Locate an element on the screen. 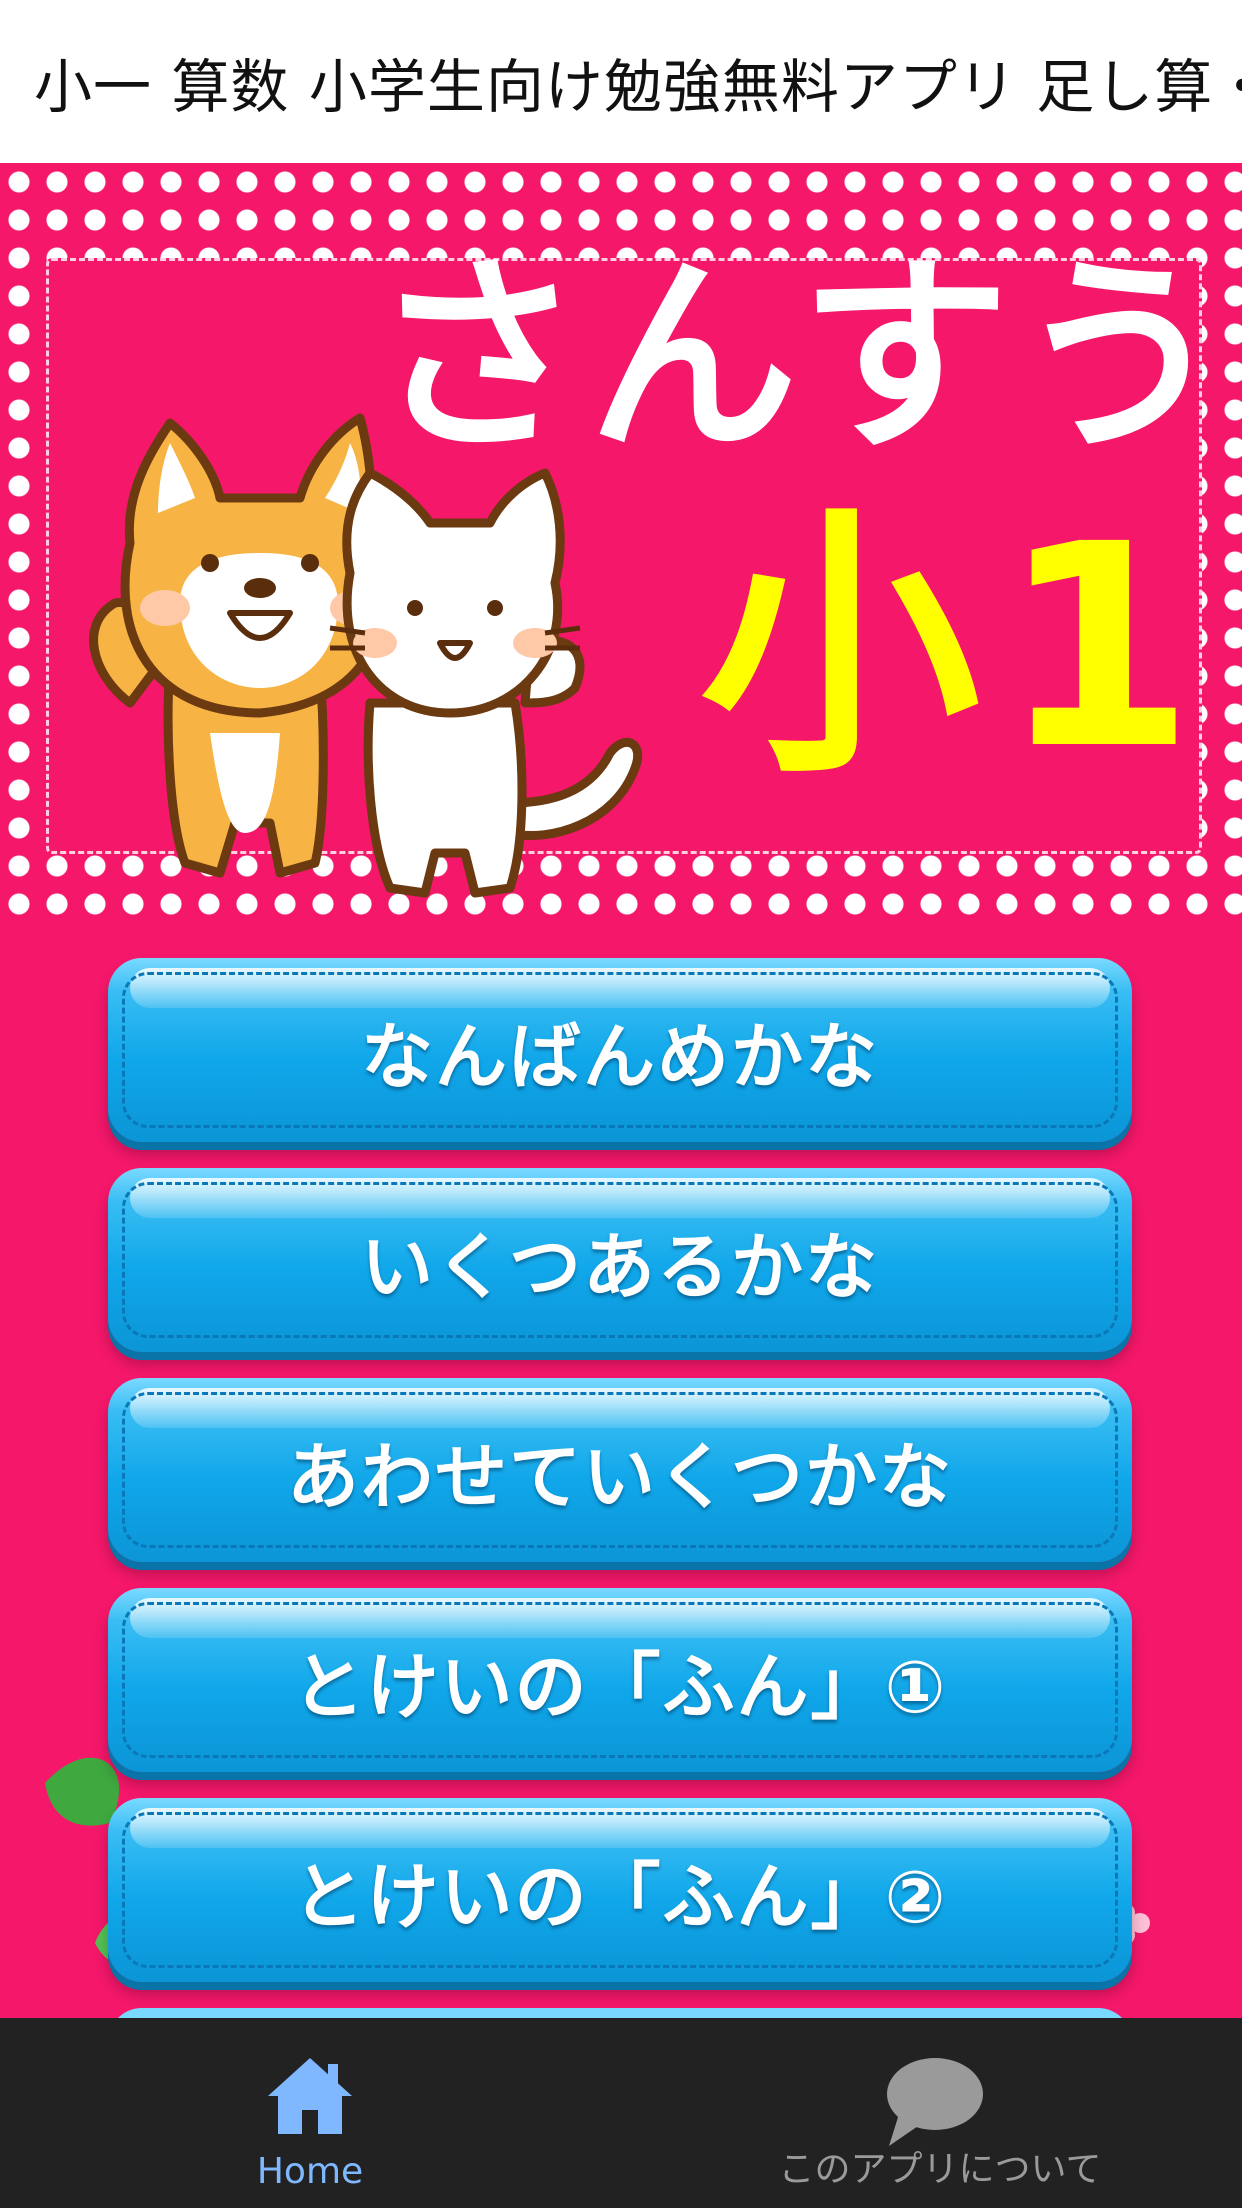 Image resolution: width=1242 pixels, height=2208 pixels. bottom-tab-bar: Home このアプリについて is located at coordinates (621, 2113).